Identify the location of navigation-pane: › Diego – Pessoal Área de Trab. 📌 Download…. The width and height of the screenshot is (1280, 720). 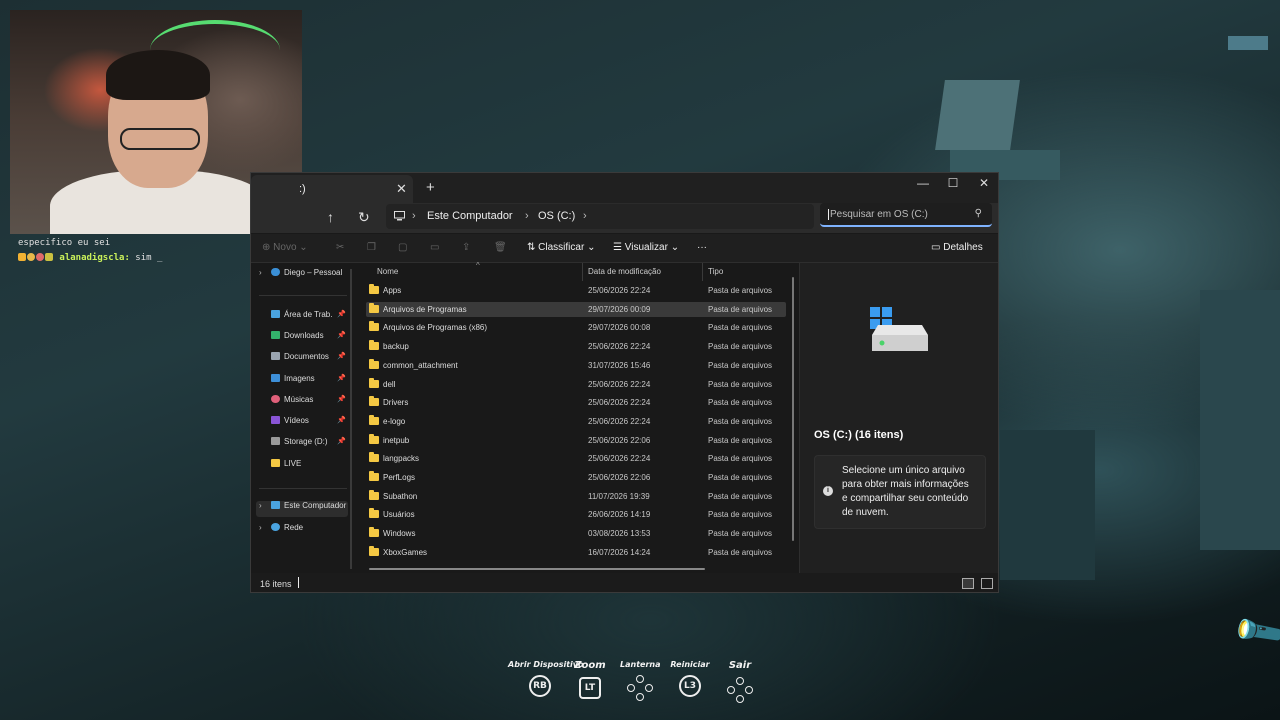
(301, 418).